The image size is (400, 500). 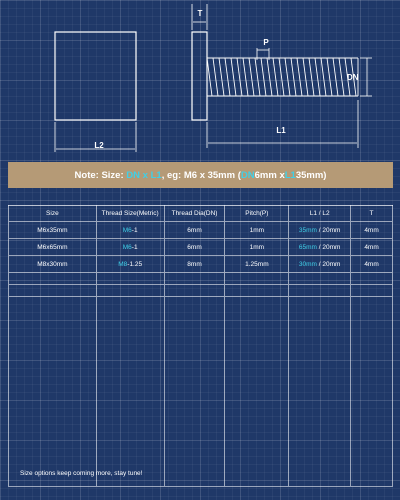 What do you see at coordinates (99, 175) in the screenshot?
I see `note-prefix: Note: Size:` at bounding box center [99, 175].